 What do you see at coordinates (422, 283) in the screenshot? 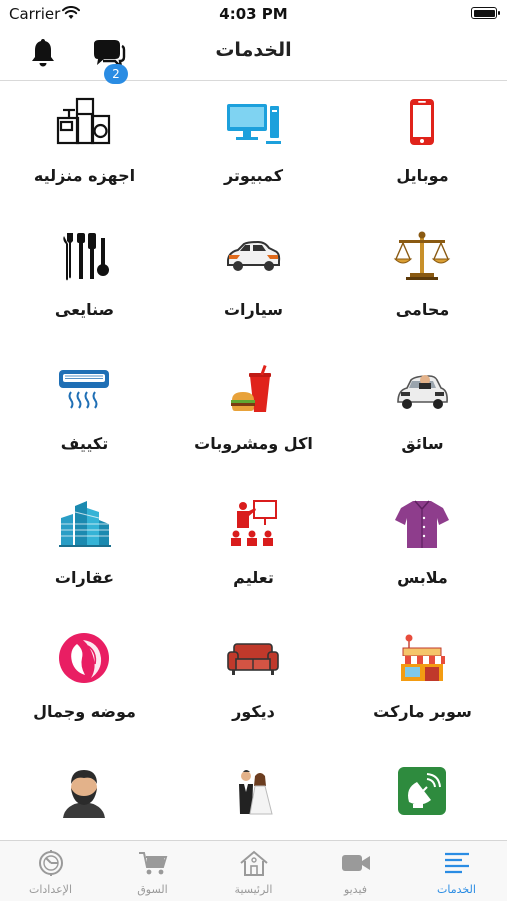
I see `service-lawyer: محامى` at bounding box center [422, 283].